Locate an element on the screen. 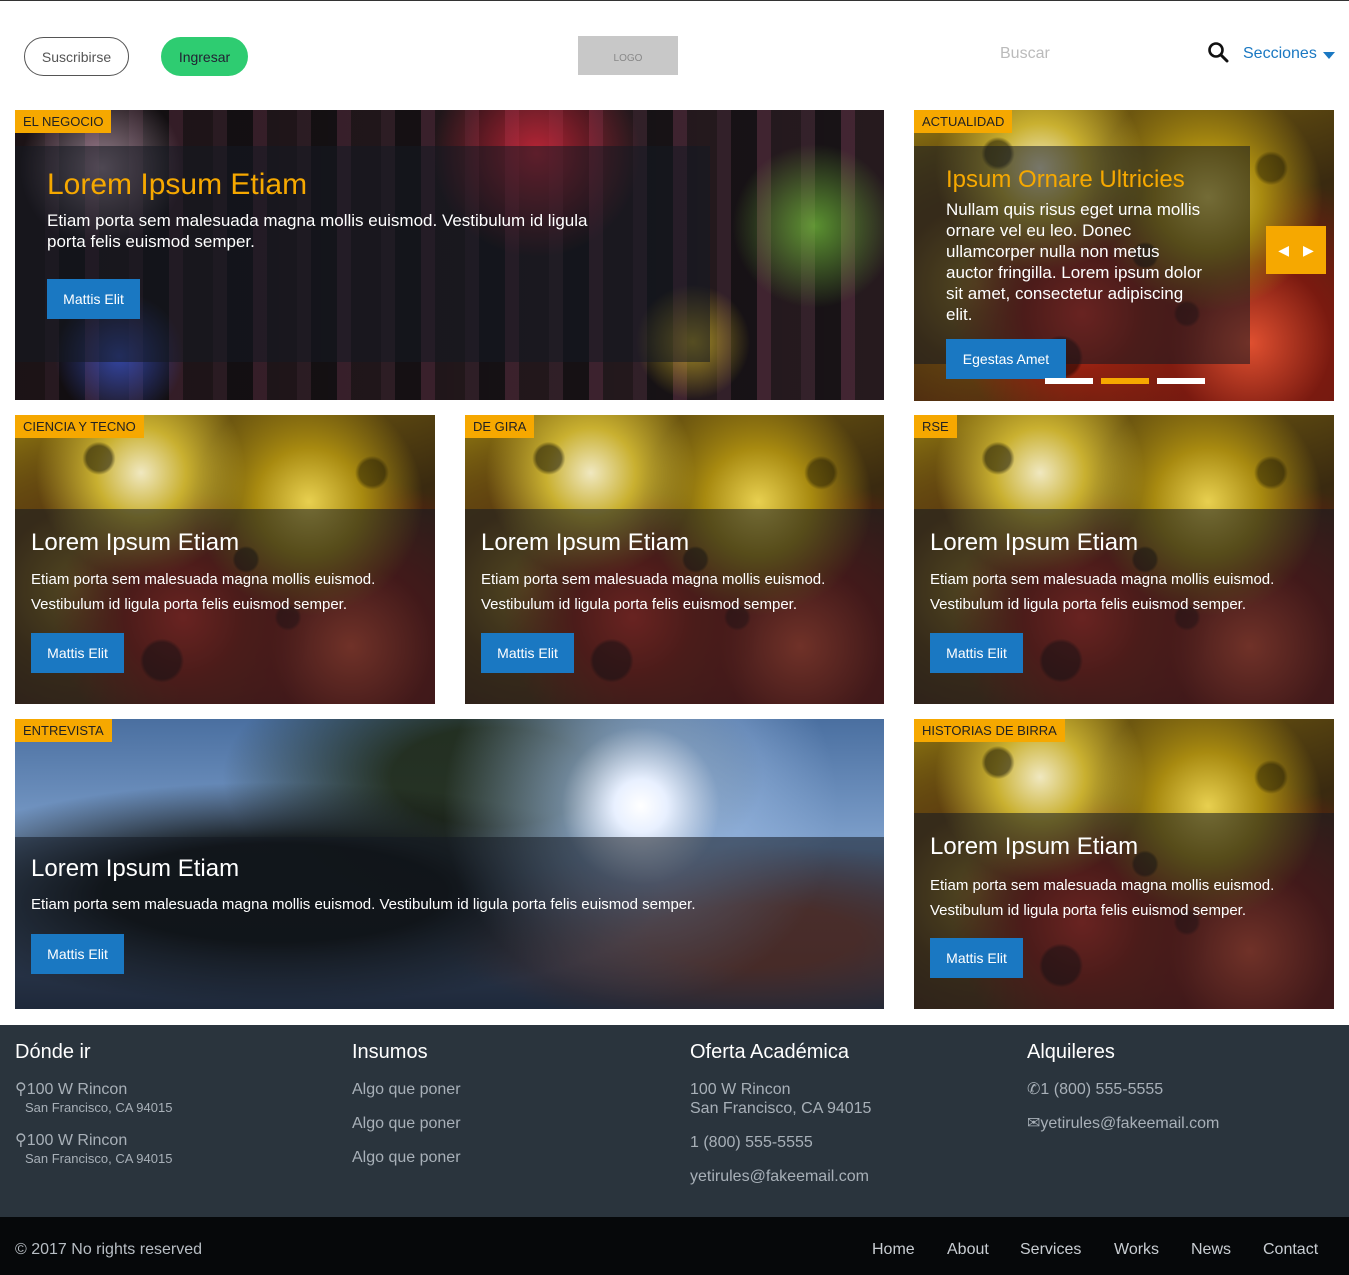 This screenshot has width=1349, height=1275. login-button: Ingresar is located at coordinates (204, 56).